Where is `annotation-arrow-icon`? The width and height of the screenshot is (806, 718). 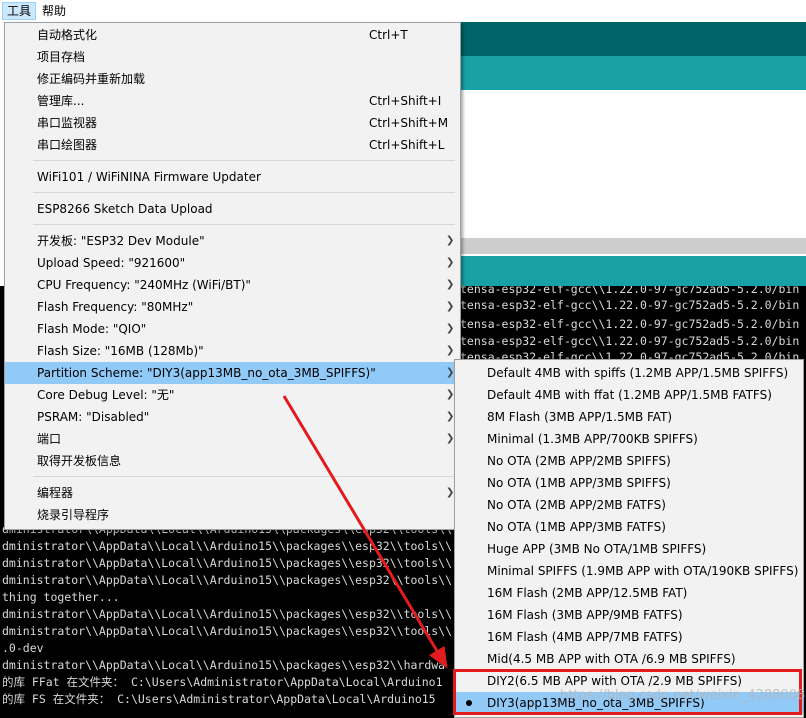 annotation-arrow-icon is located at coordinates (365, 532).